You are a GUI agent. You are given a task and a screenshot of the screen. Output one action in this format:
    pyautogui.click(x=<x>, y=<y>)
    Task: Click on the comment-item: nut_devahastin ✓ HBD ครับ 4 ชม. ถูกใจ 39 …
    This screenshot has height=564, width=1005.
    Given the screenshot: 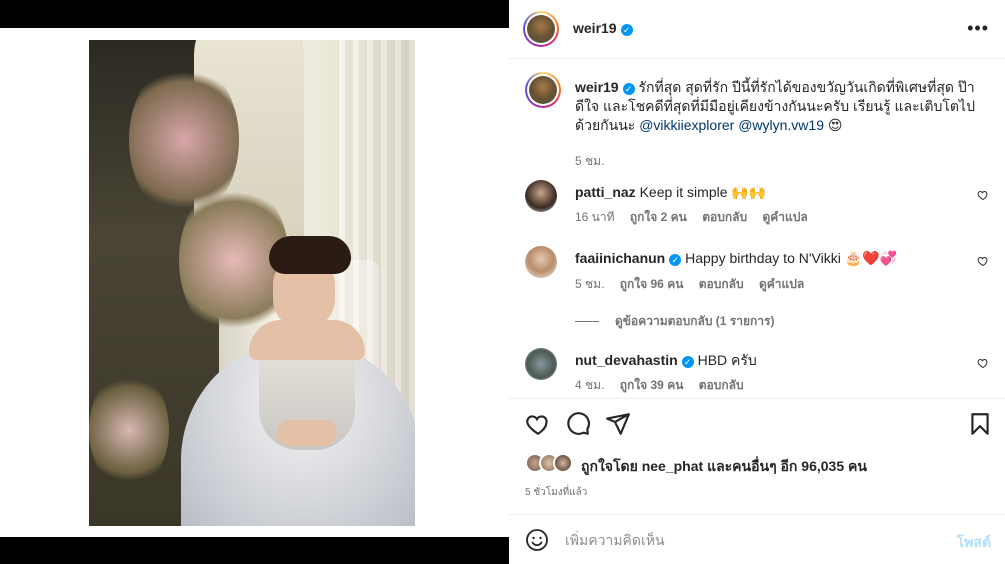 What is the action you would take?
    pyautogui.click(x=760, y=373)
    